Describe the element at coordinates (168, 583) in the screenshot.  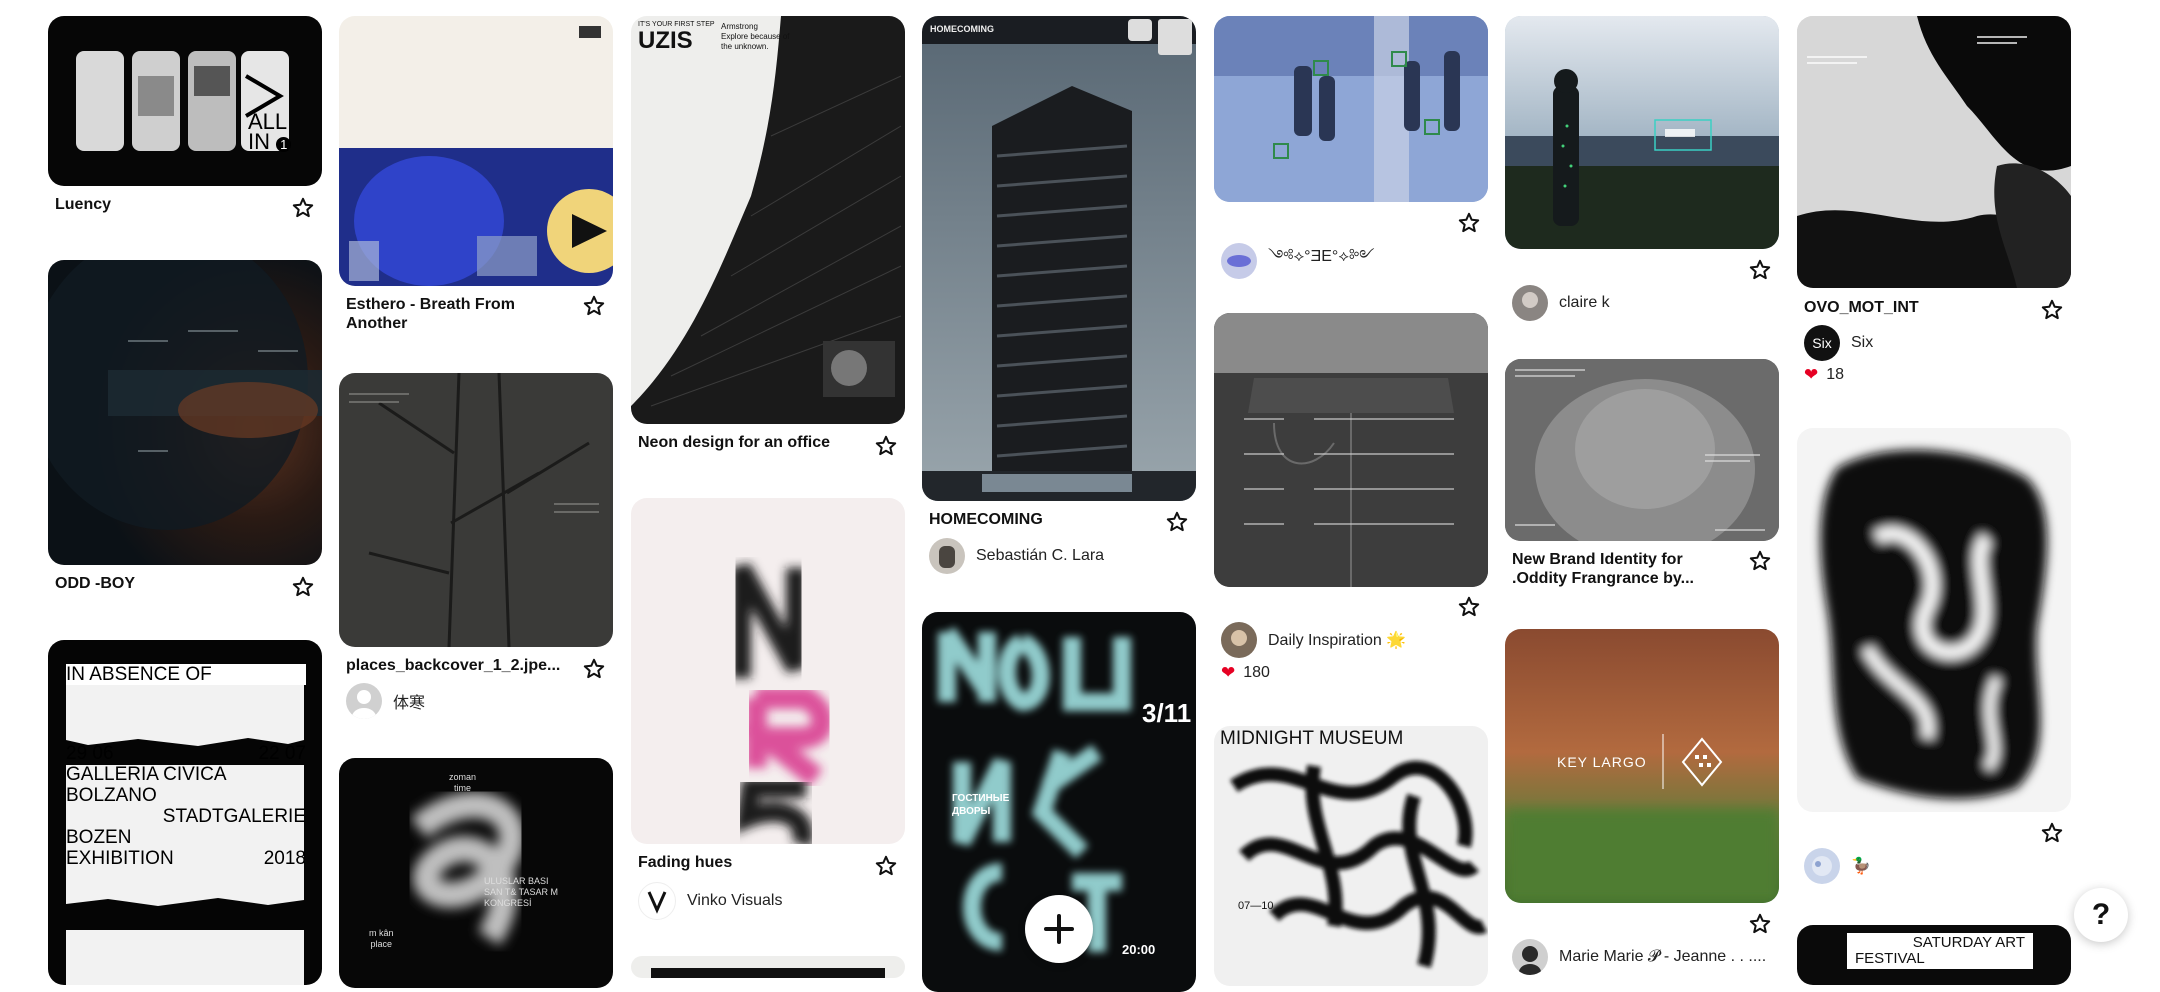
I see `pin-title: ODD -BOY` at that location.